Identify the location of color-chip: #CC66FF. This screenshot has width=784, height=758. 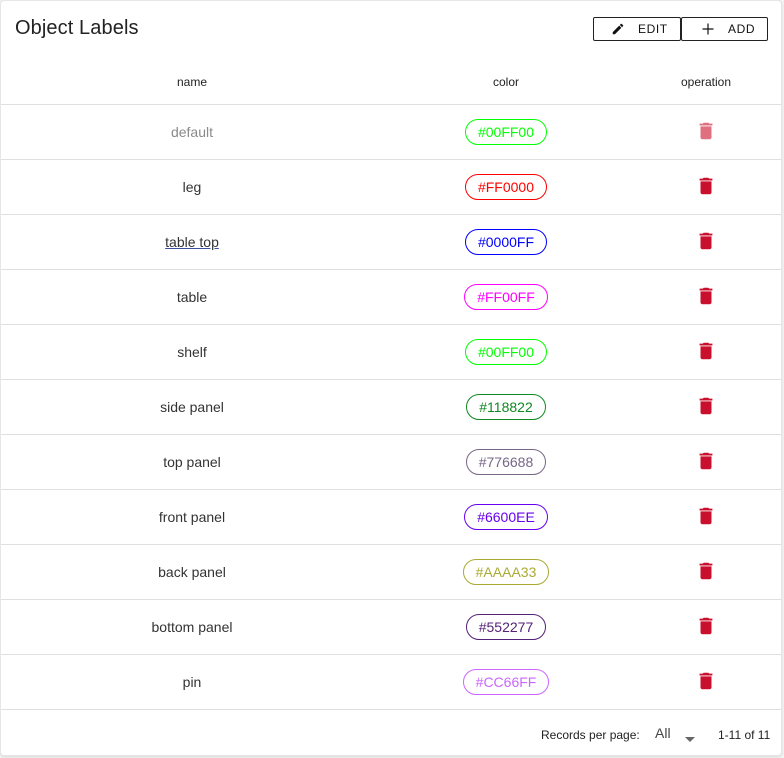
(506, 682).